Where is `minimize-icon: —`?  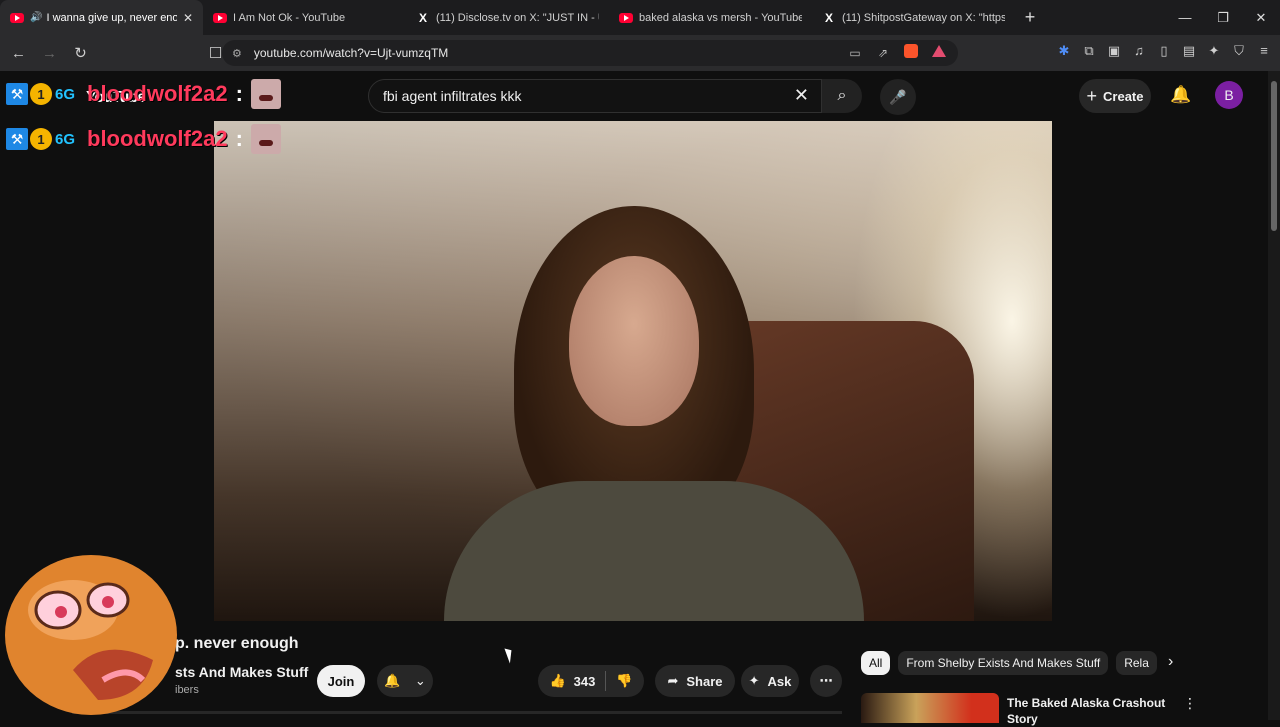 minimize-icon: — is located at coordinates (1185, 17).